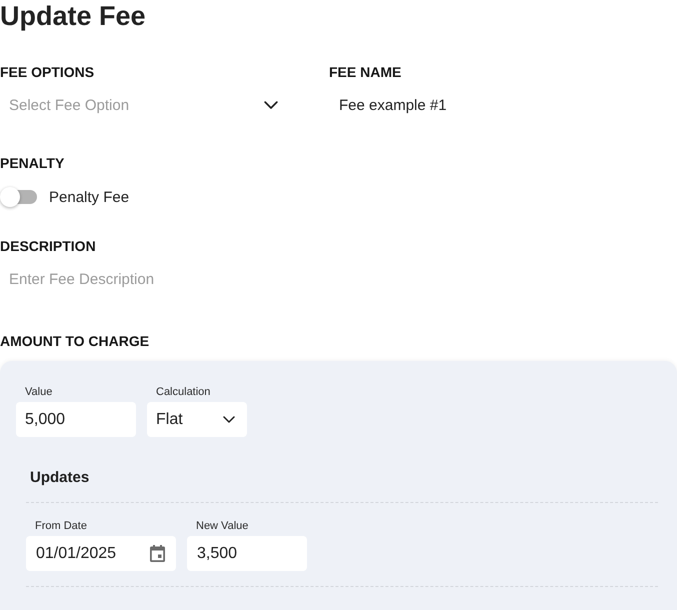  What do you see at coordinates (60, 478) in the screenshot?
I see `updates-heading: Updates` at bounding box center [60, 478].